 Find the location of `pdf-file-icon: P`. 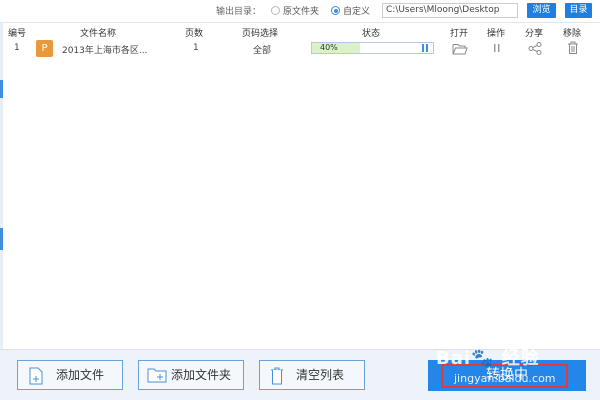

pdf-file-icon: P is located at coordinates (44, 48).